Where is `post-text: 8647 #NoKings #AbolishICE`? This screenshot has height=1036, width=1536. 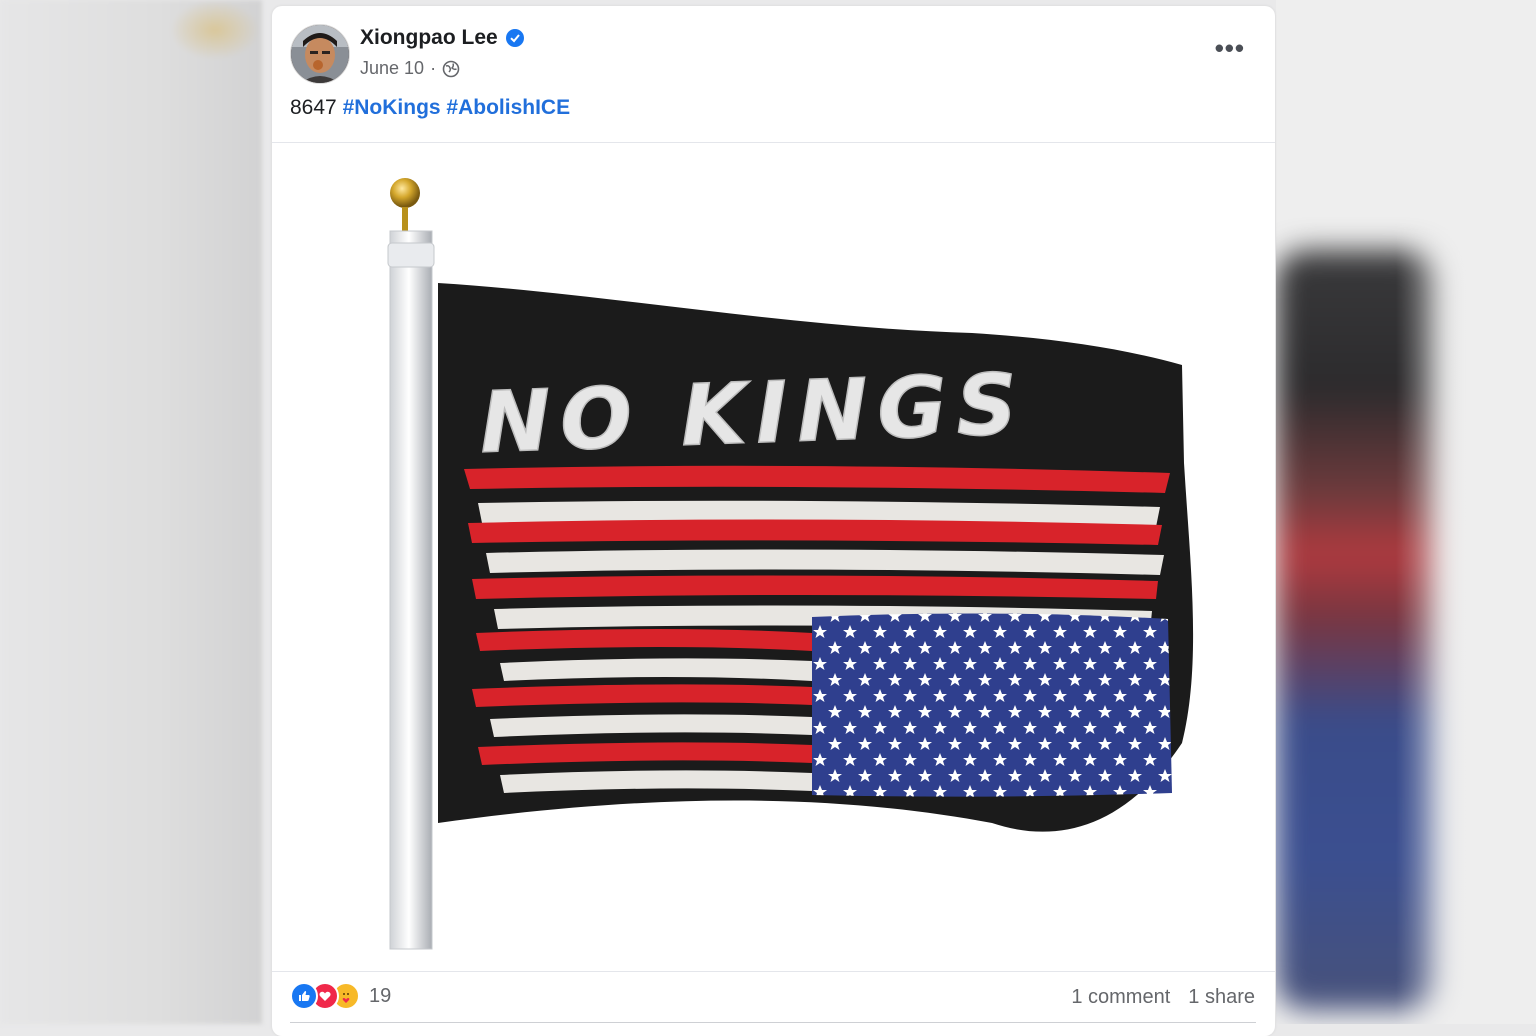 post-text: 8647 #NoKings #AbolishICE is located at coordinates (430, 108).